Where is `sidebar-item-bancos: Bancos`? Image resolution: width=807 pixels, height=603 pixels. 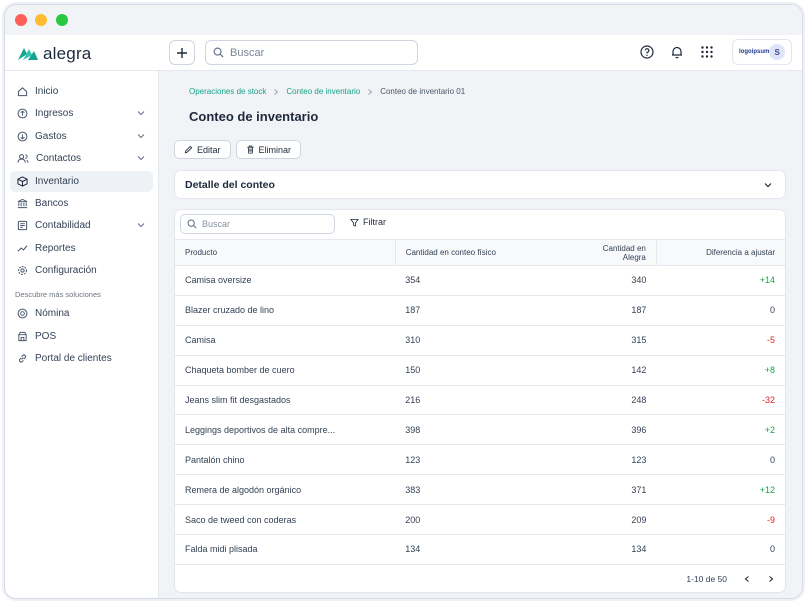 sidebar-item-bancos: Bancos is located at coordinates (81, 203).